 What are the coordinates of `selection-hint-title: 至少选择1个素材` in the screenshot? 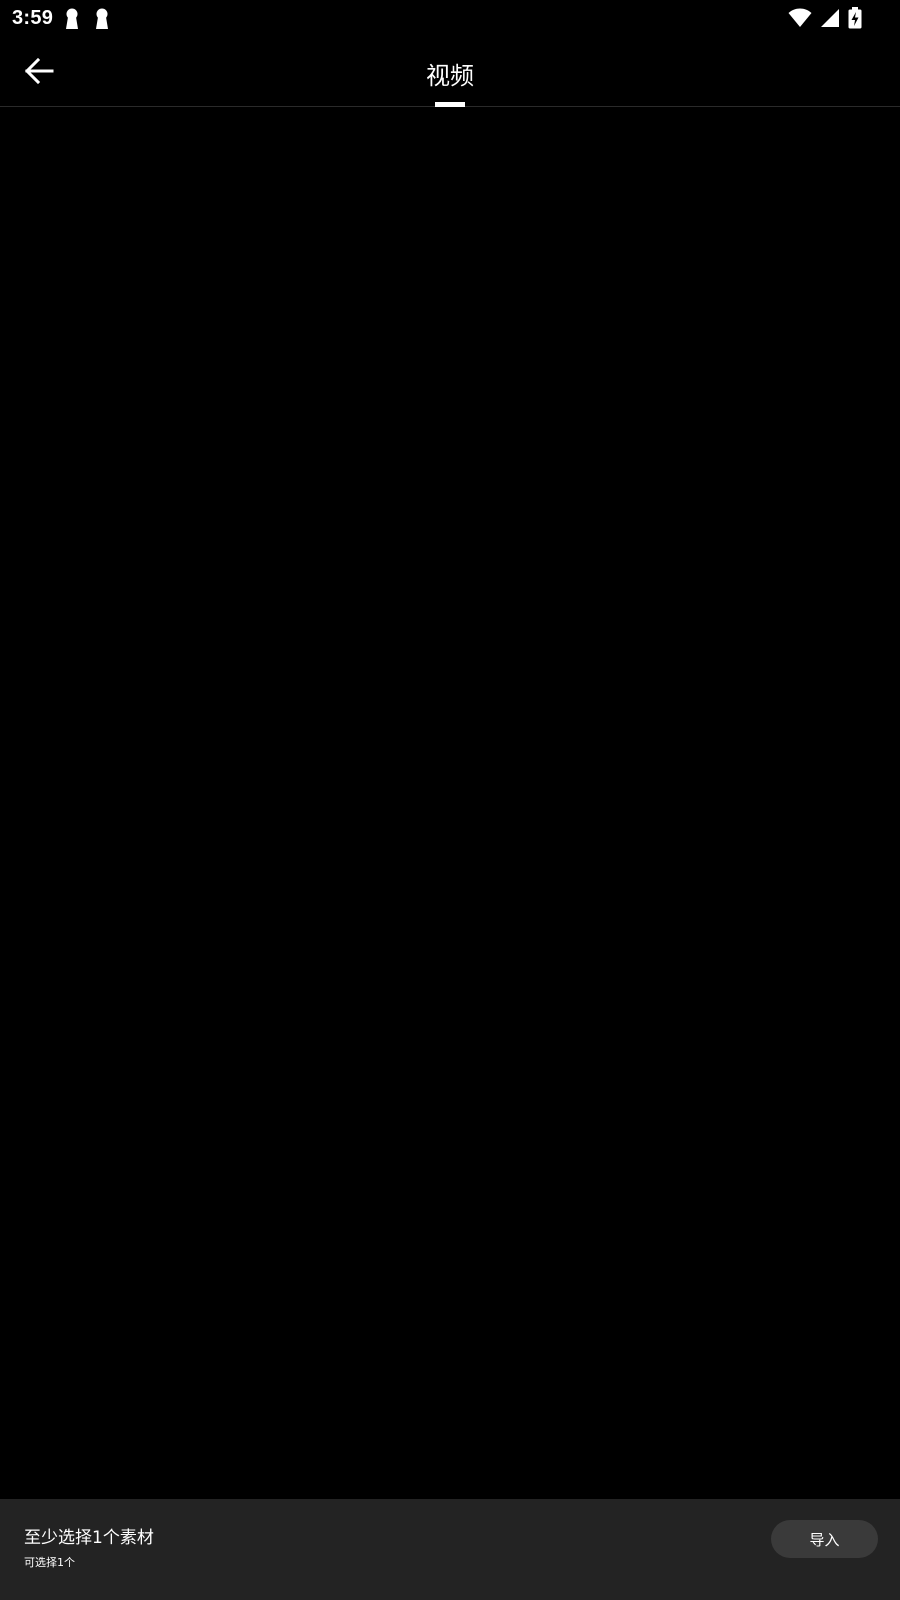 It's located at (89, 1538).